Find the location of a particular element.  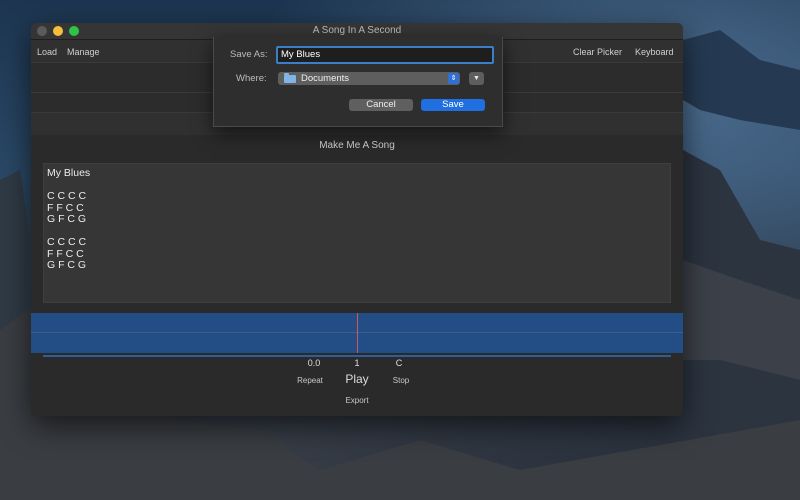

manage-button: Manage is located at coordinates (83, 52).